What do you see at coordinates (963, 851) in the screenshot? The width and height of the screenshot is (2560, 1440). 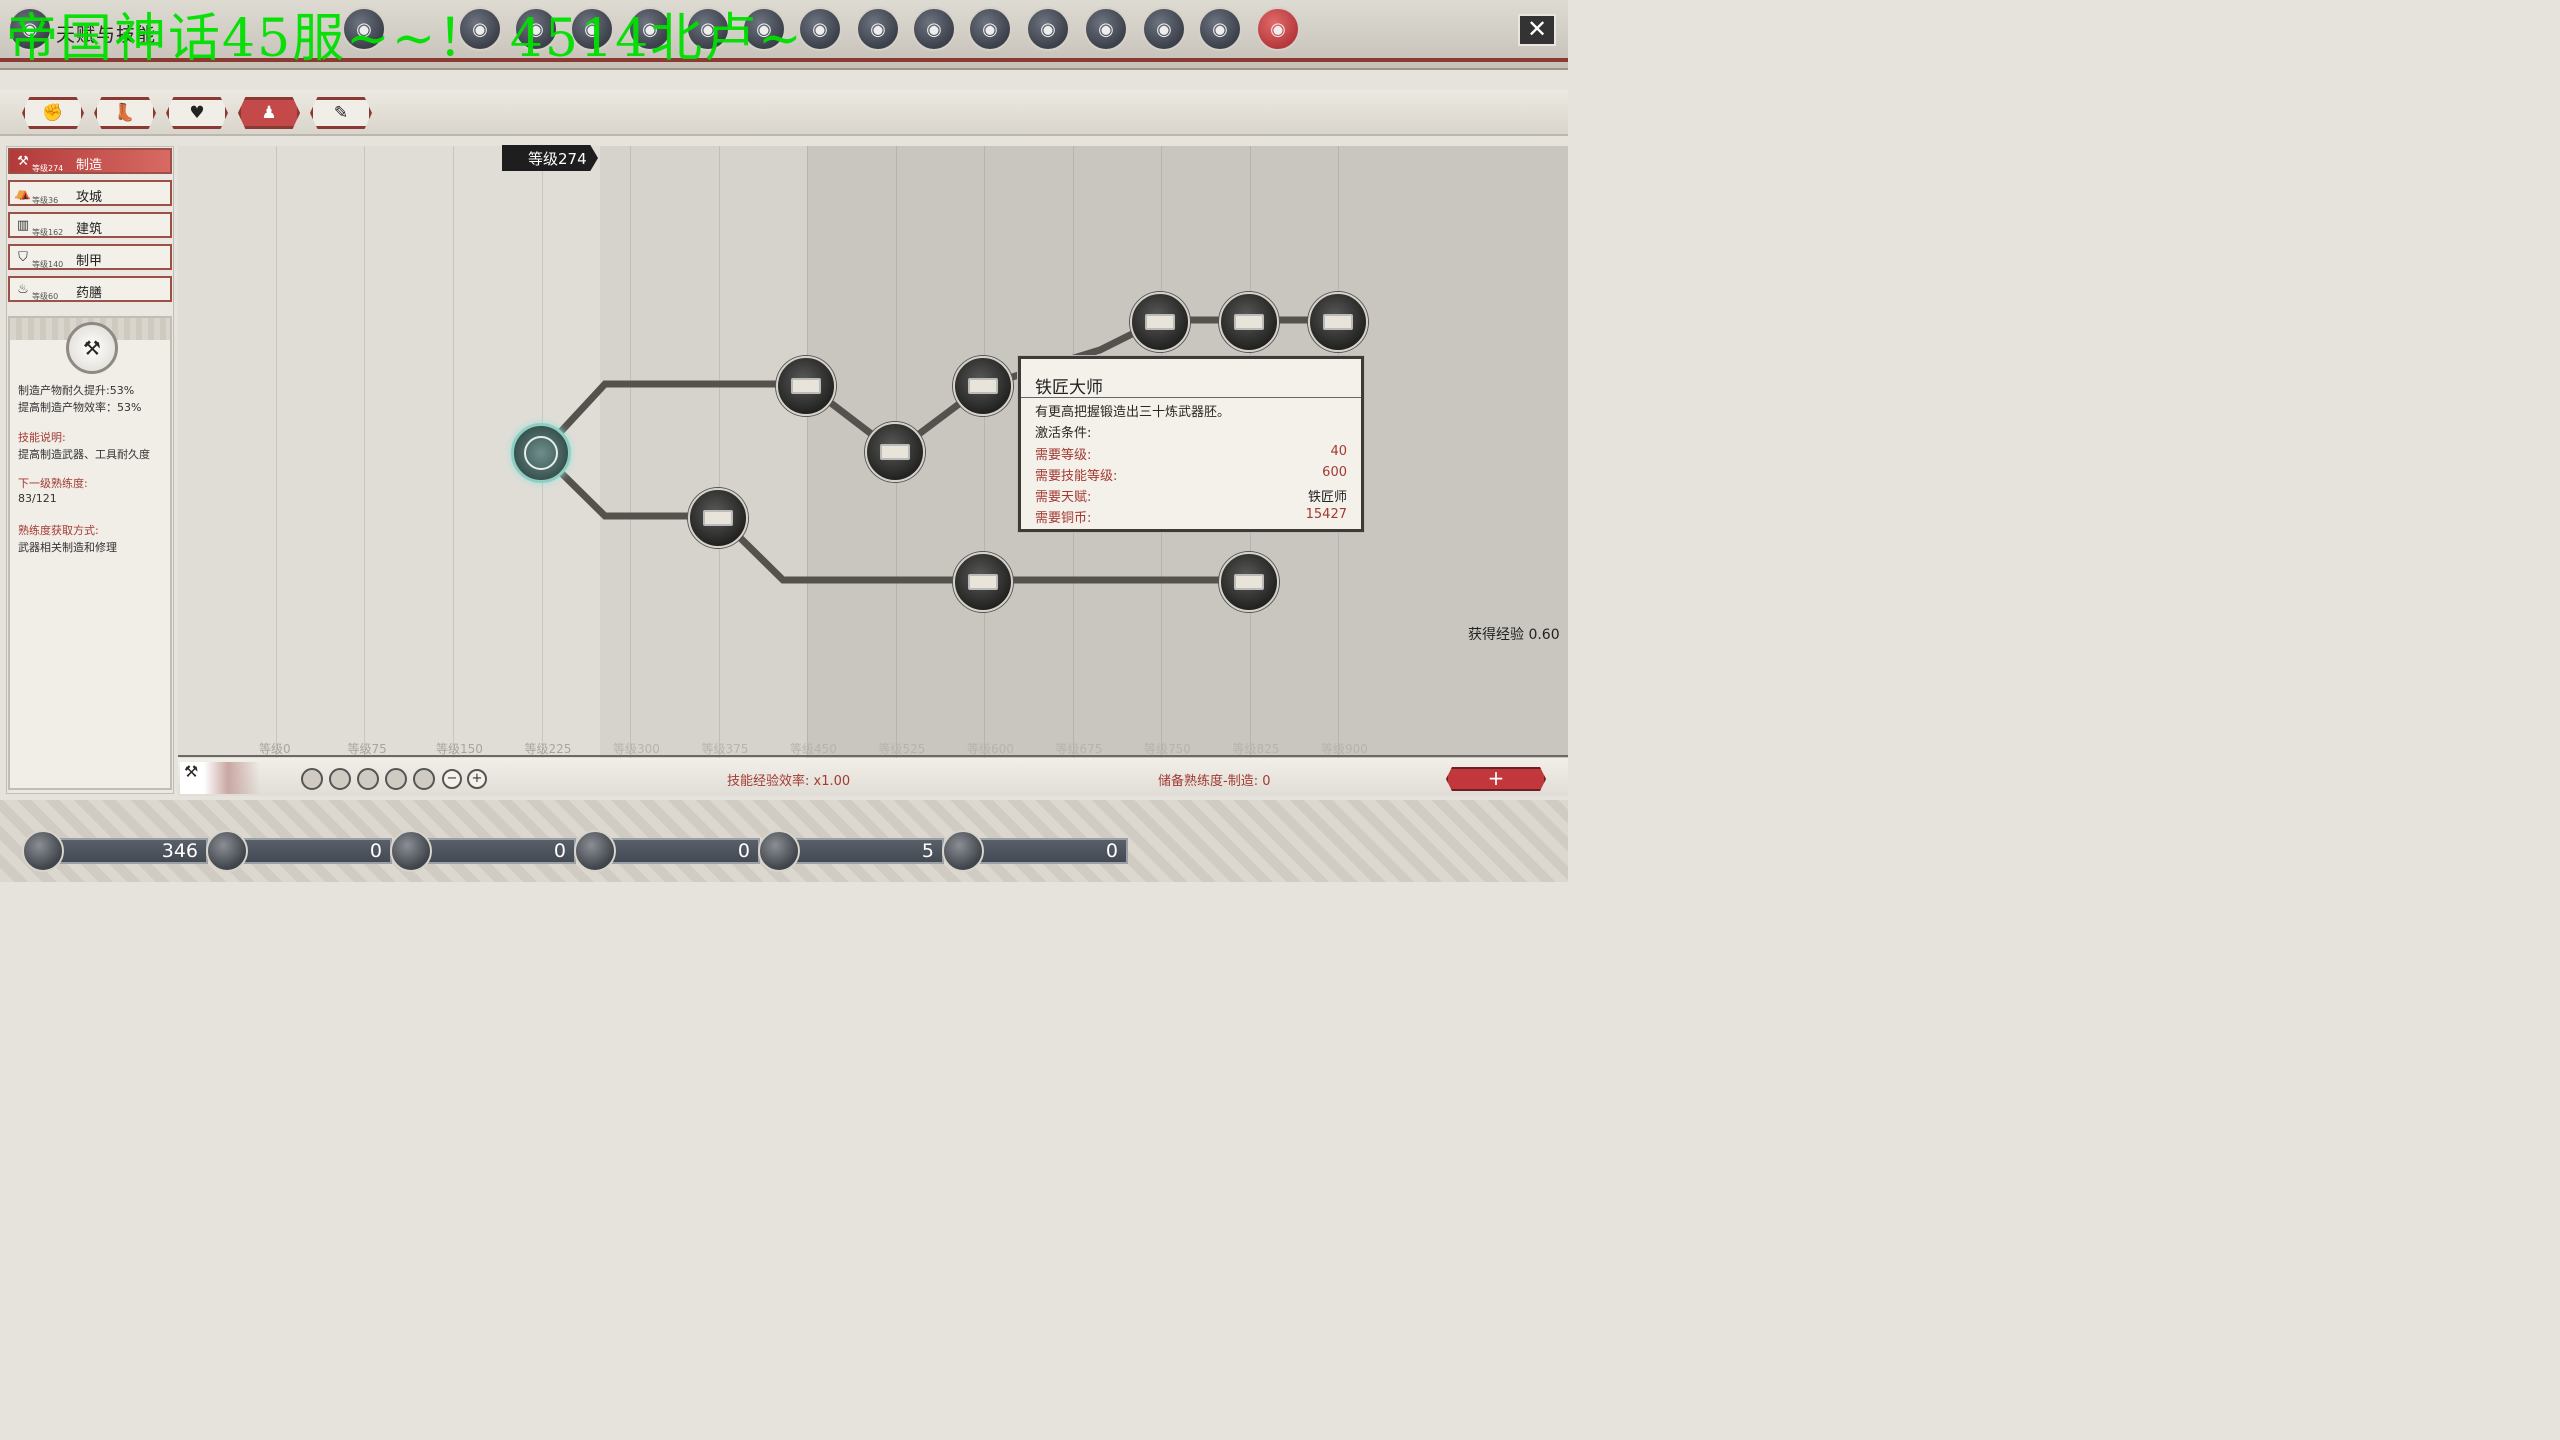 I see `chest-icon` at bounding box center [963, 851].